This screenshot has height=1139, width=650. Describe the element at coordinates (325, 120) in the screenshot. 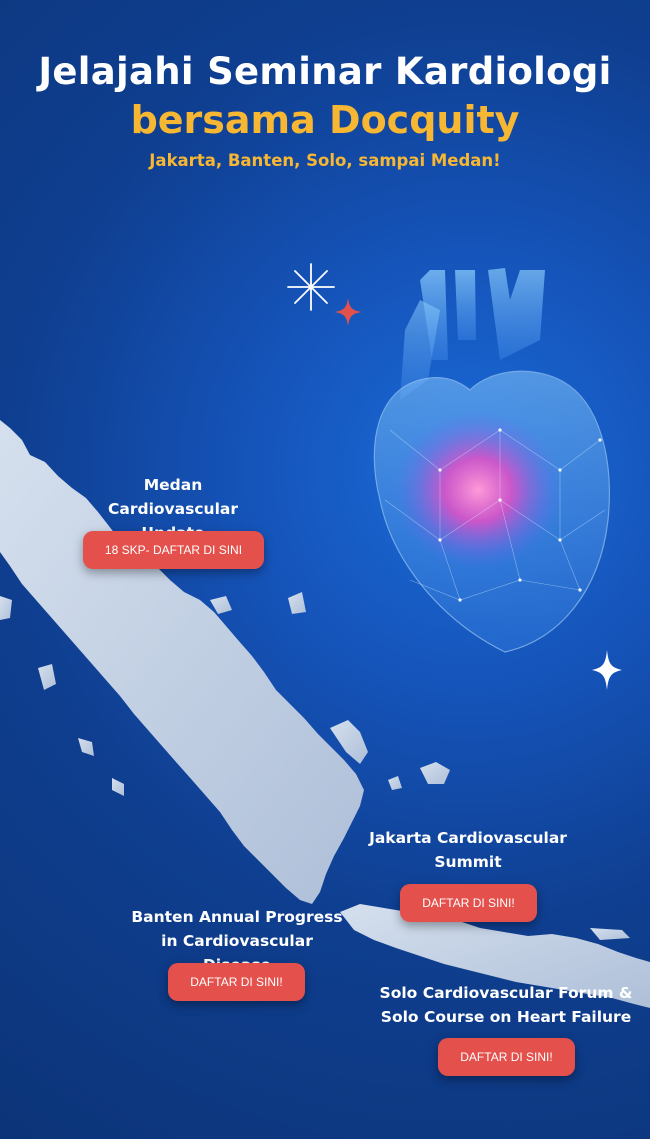

I see `page-title-brand: bersama Docquity` at that location.